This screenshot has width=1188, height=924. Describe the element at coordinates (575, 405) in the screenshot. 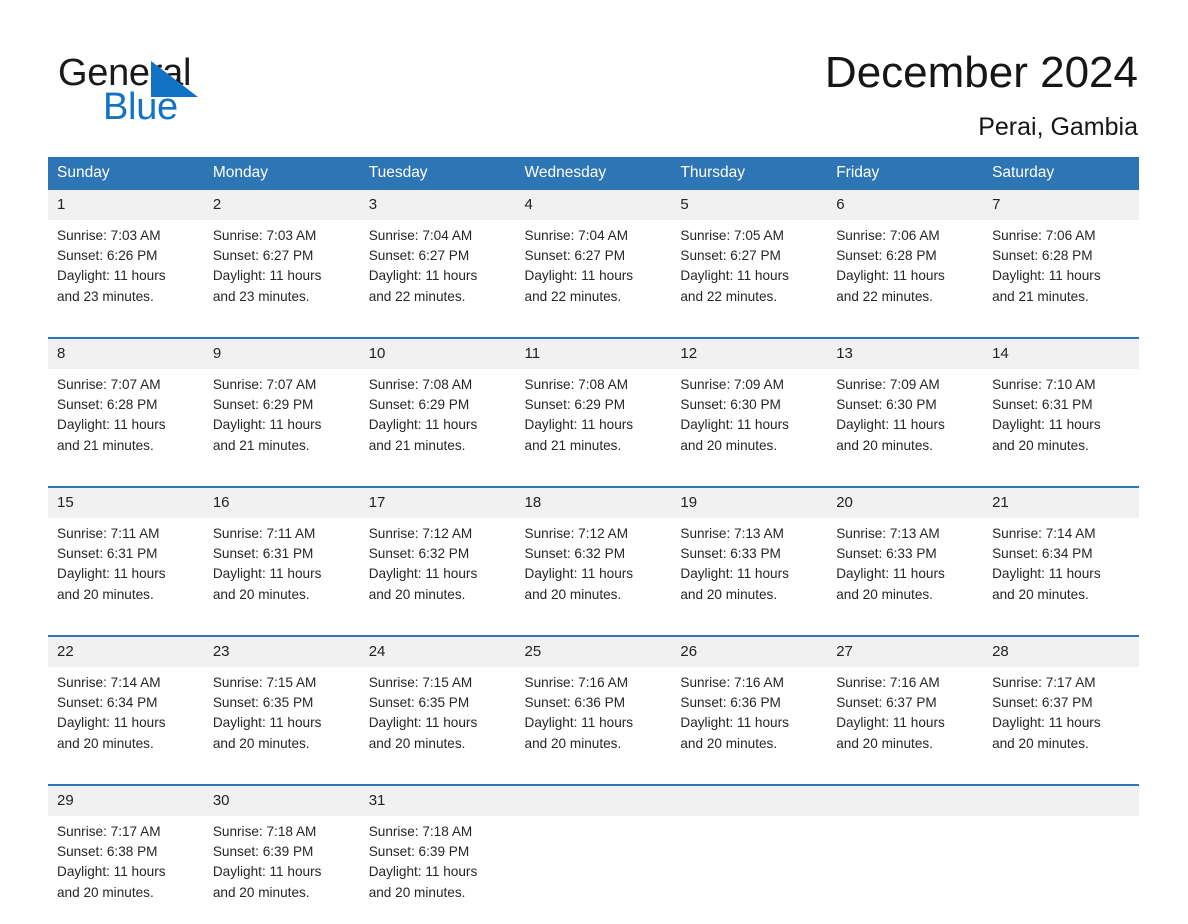

I see `sunset-text: Sunset: 6:29 PM` at that location.